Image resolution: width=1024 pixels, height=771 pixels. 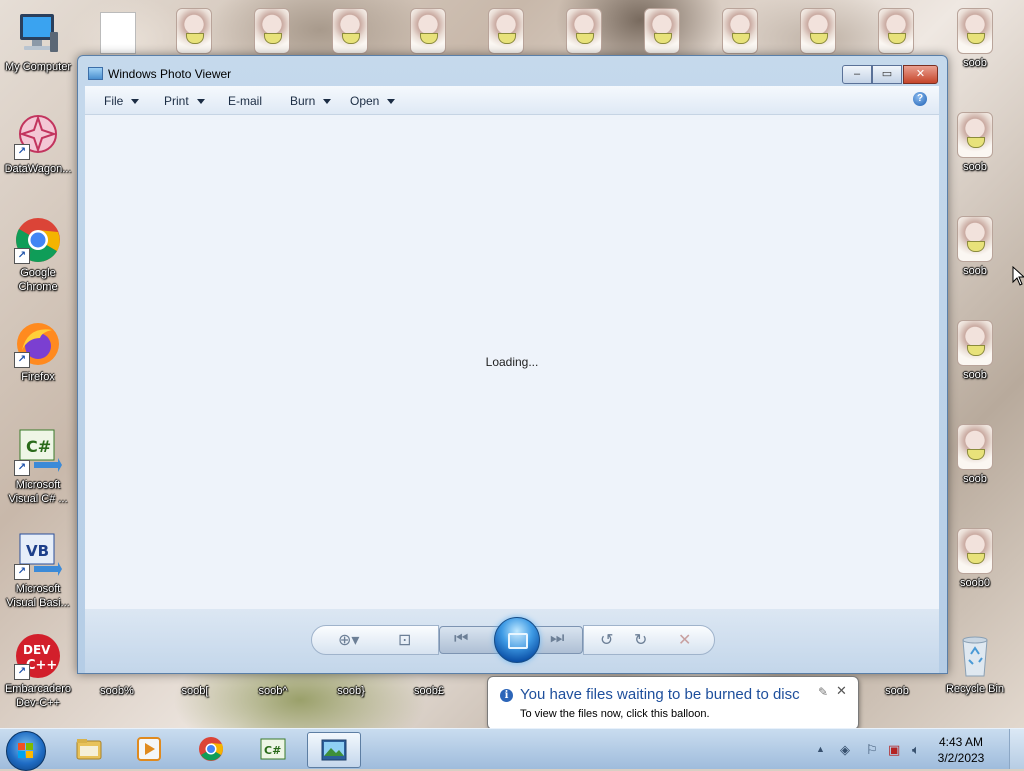 What do you see at coordinates (961, 750) in the screenshot?
I see `clock: 4:43 AM 3/2/2023` at bounding box center [961, 750].